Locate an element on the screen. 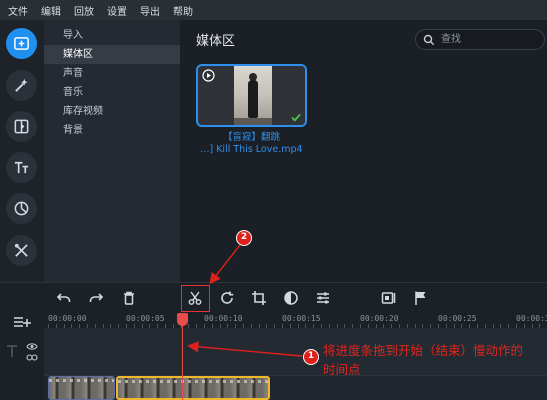  thumbnail-image is located at coordinates (253, 95).